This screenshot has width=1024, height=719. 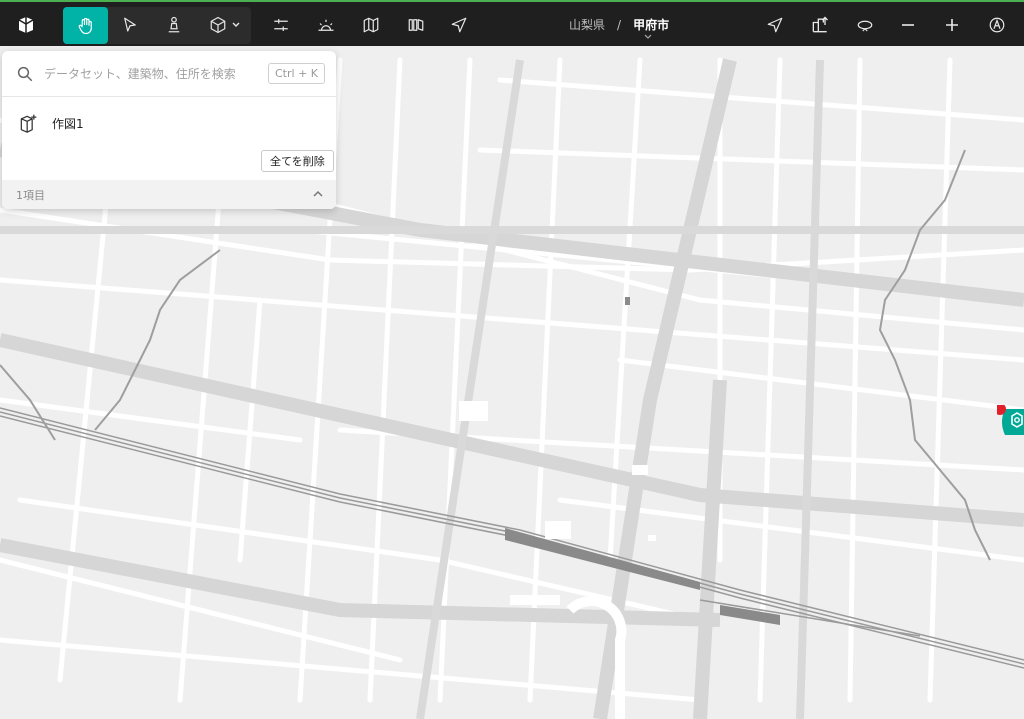 I want to click on select-tool-button, so click(x=130, y=25).